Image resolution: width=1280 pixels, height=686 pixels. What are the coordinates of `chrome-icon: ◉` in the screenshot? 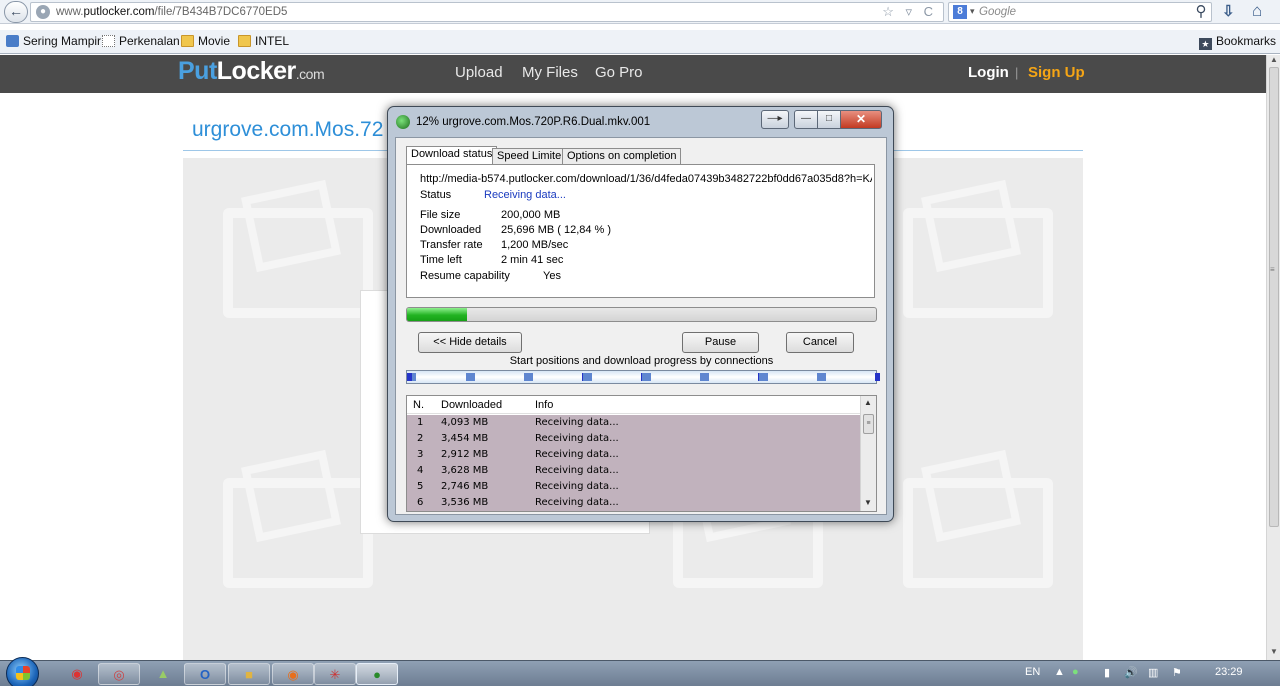 It's located at (77, 674).